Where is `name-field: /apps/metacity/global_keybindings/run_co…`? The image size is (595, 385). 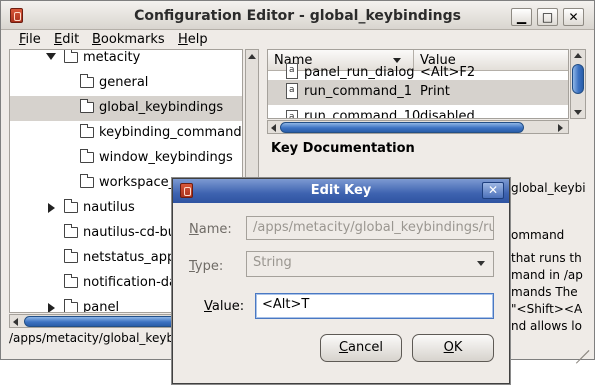 name-field: /apps/metacity/global_keybindings/run_co… is located at coordinates (370, 228).